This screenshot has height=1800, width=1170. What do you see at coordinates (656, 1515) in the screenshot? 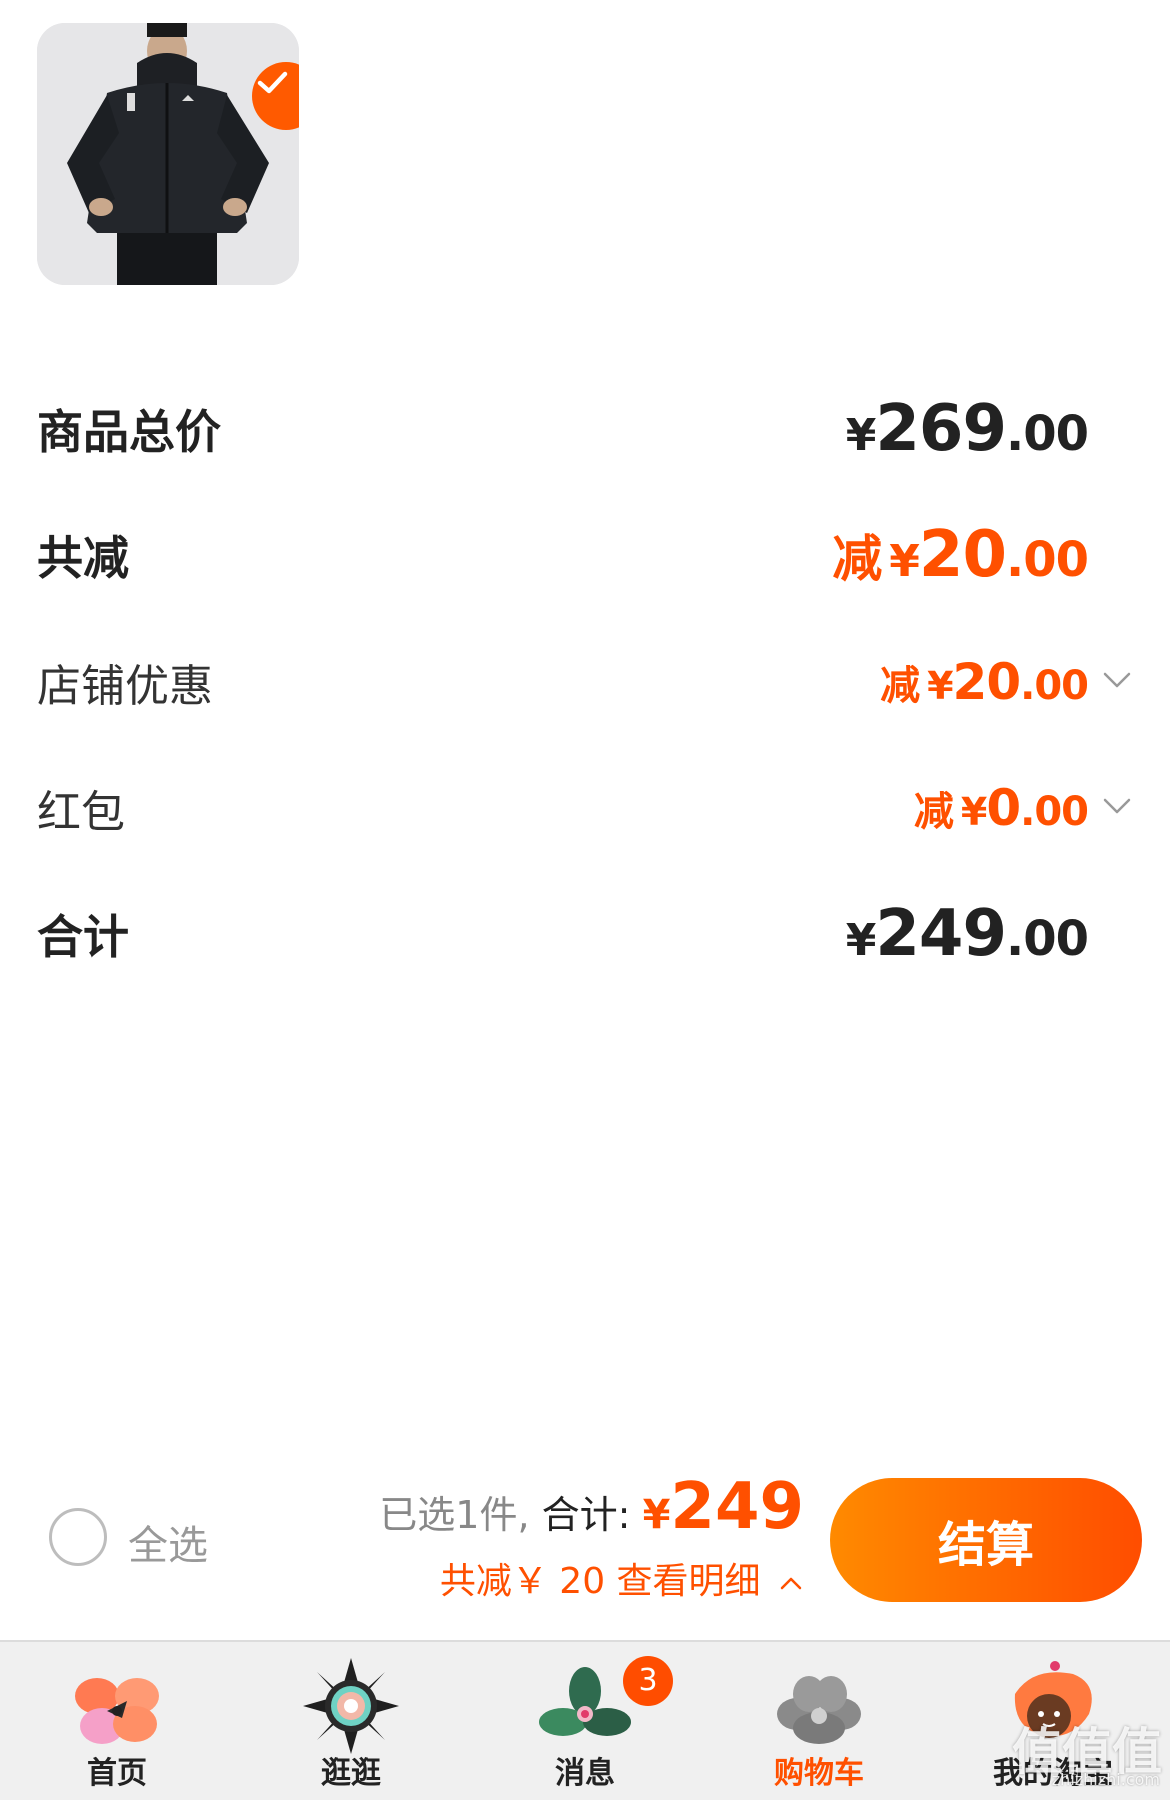
I see `checkout-total-currency: ¥` at bounding box center [656, 1515].